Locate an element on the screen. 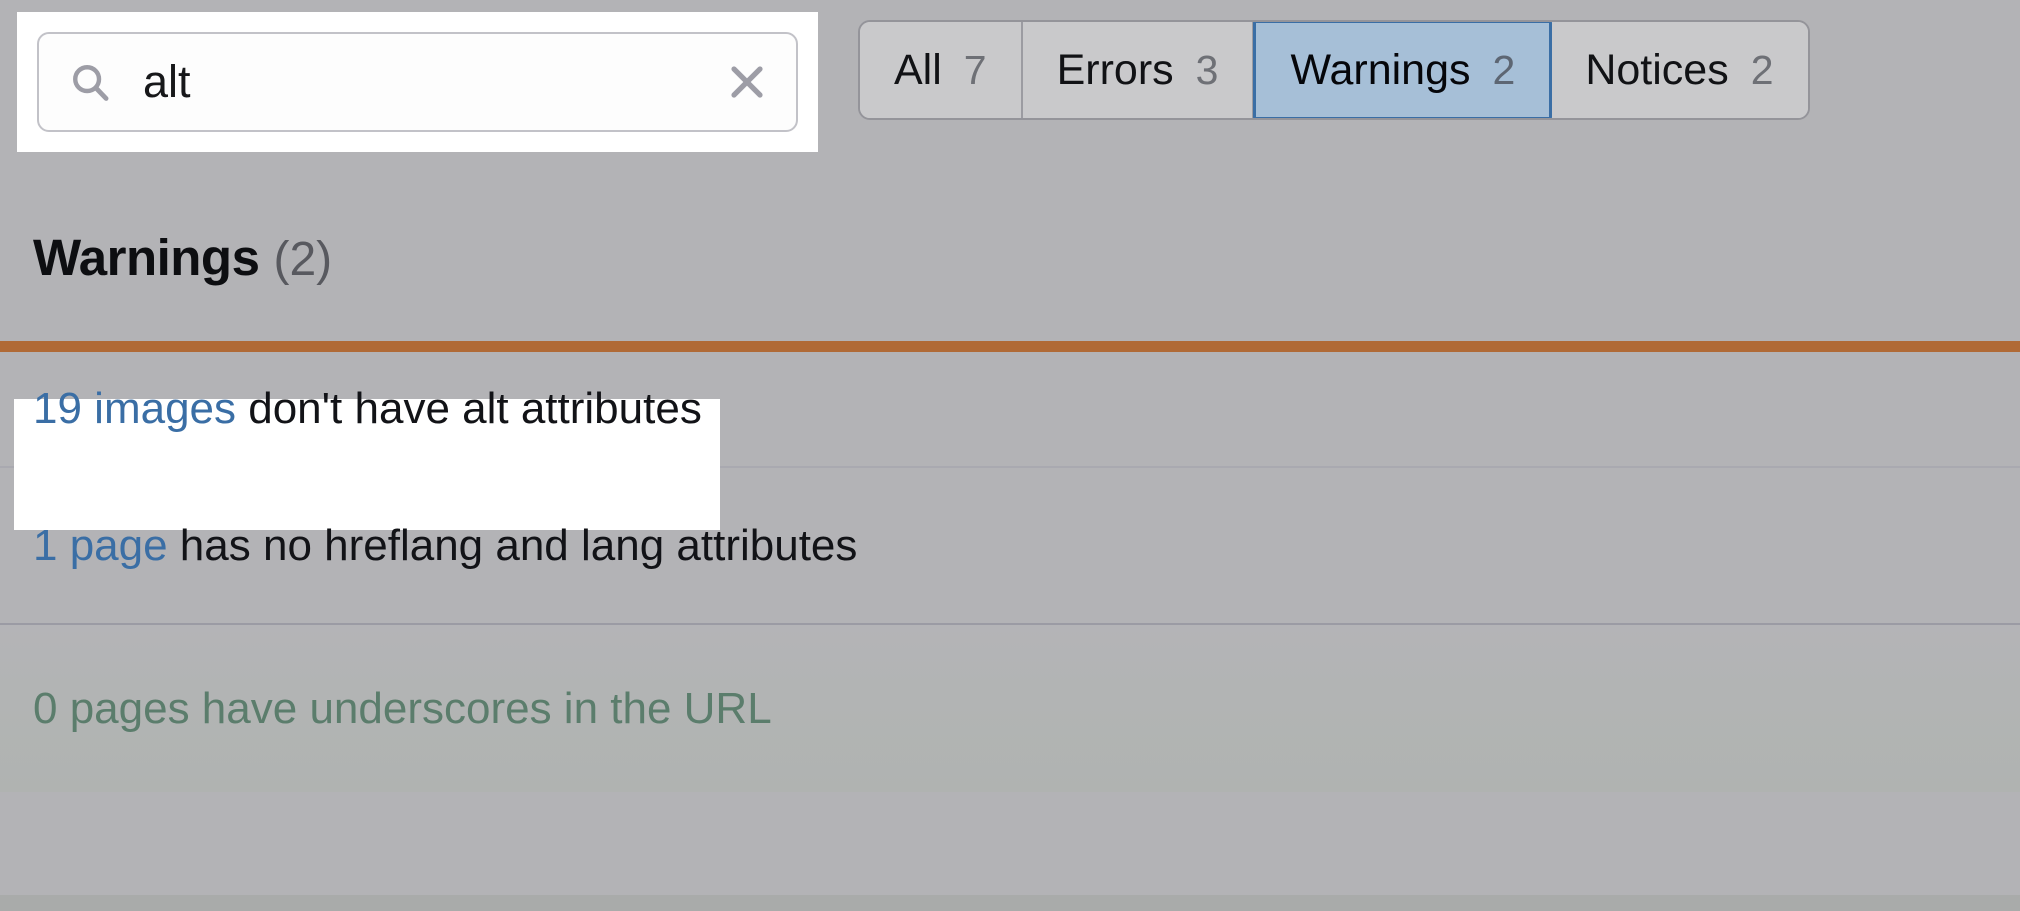  tab-warnings: Warnings 2 is located at coordinates (1403, 70).